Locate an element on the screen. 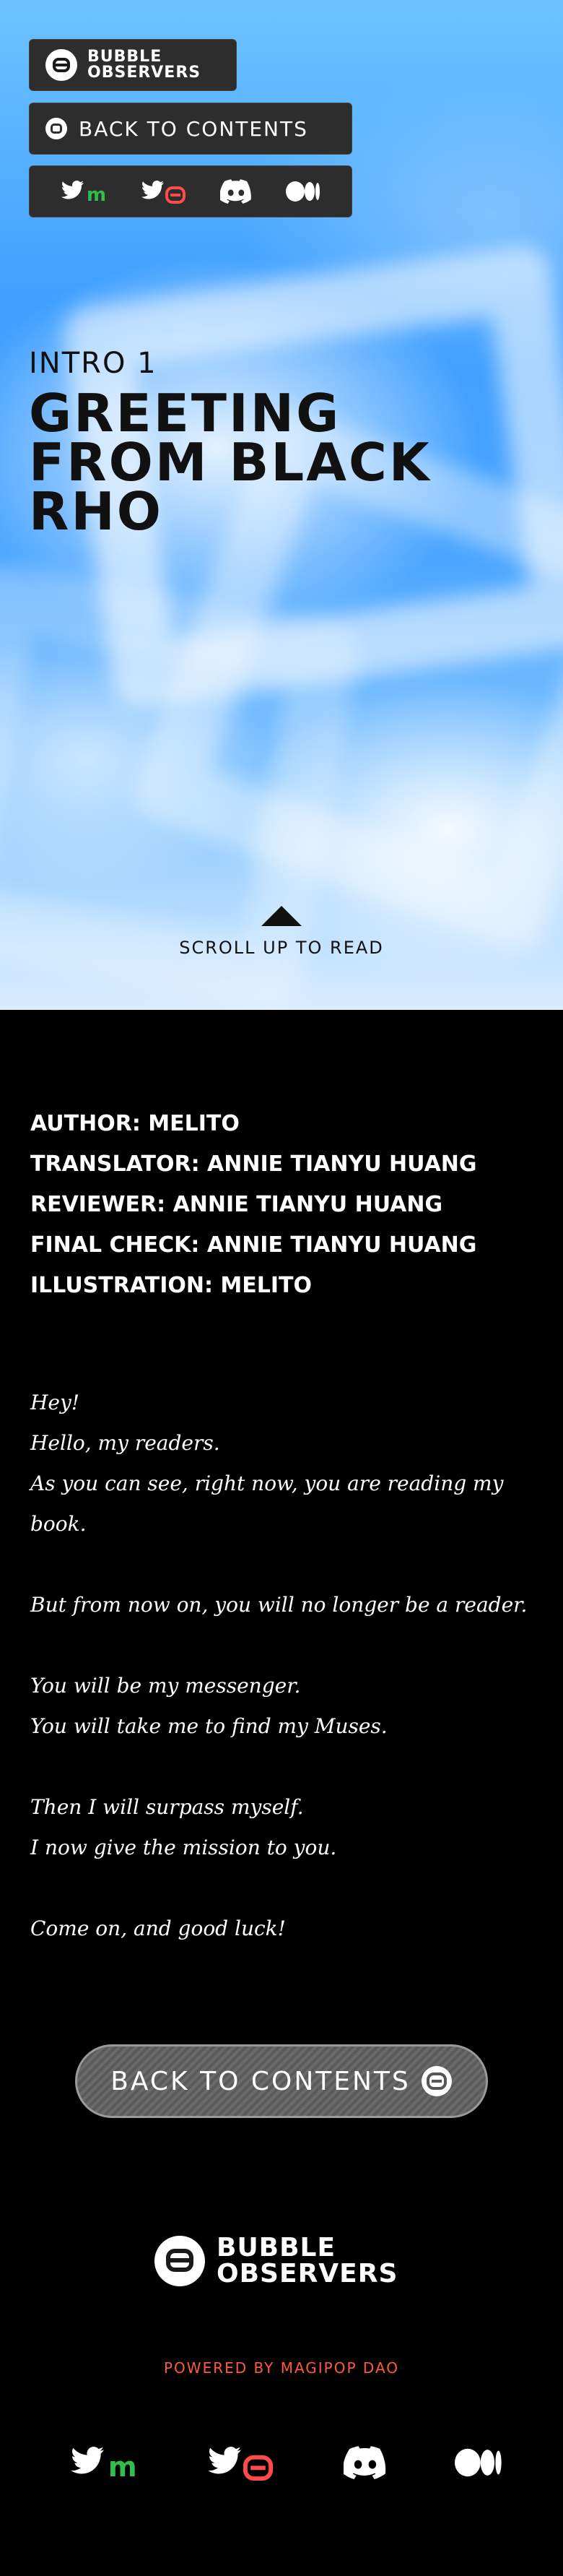 Image resolution: width=563 pixels, height=2576 pixels. footer-brand-logo: BUBBLE OBSERVERS is located at coordinates (276, 2261).